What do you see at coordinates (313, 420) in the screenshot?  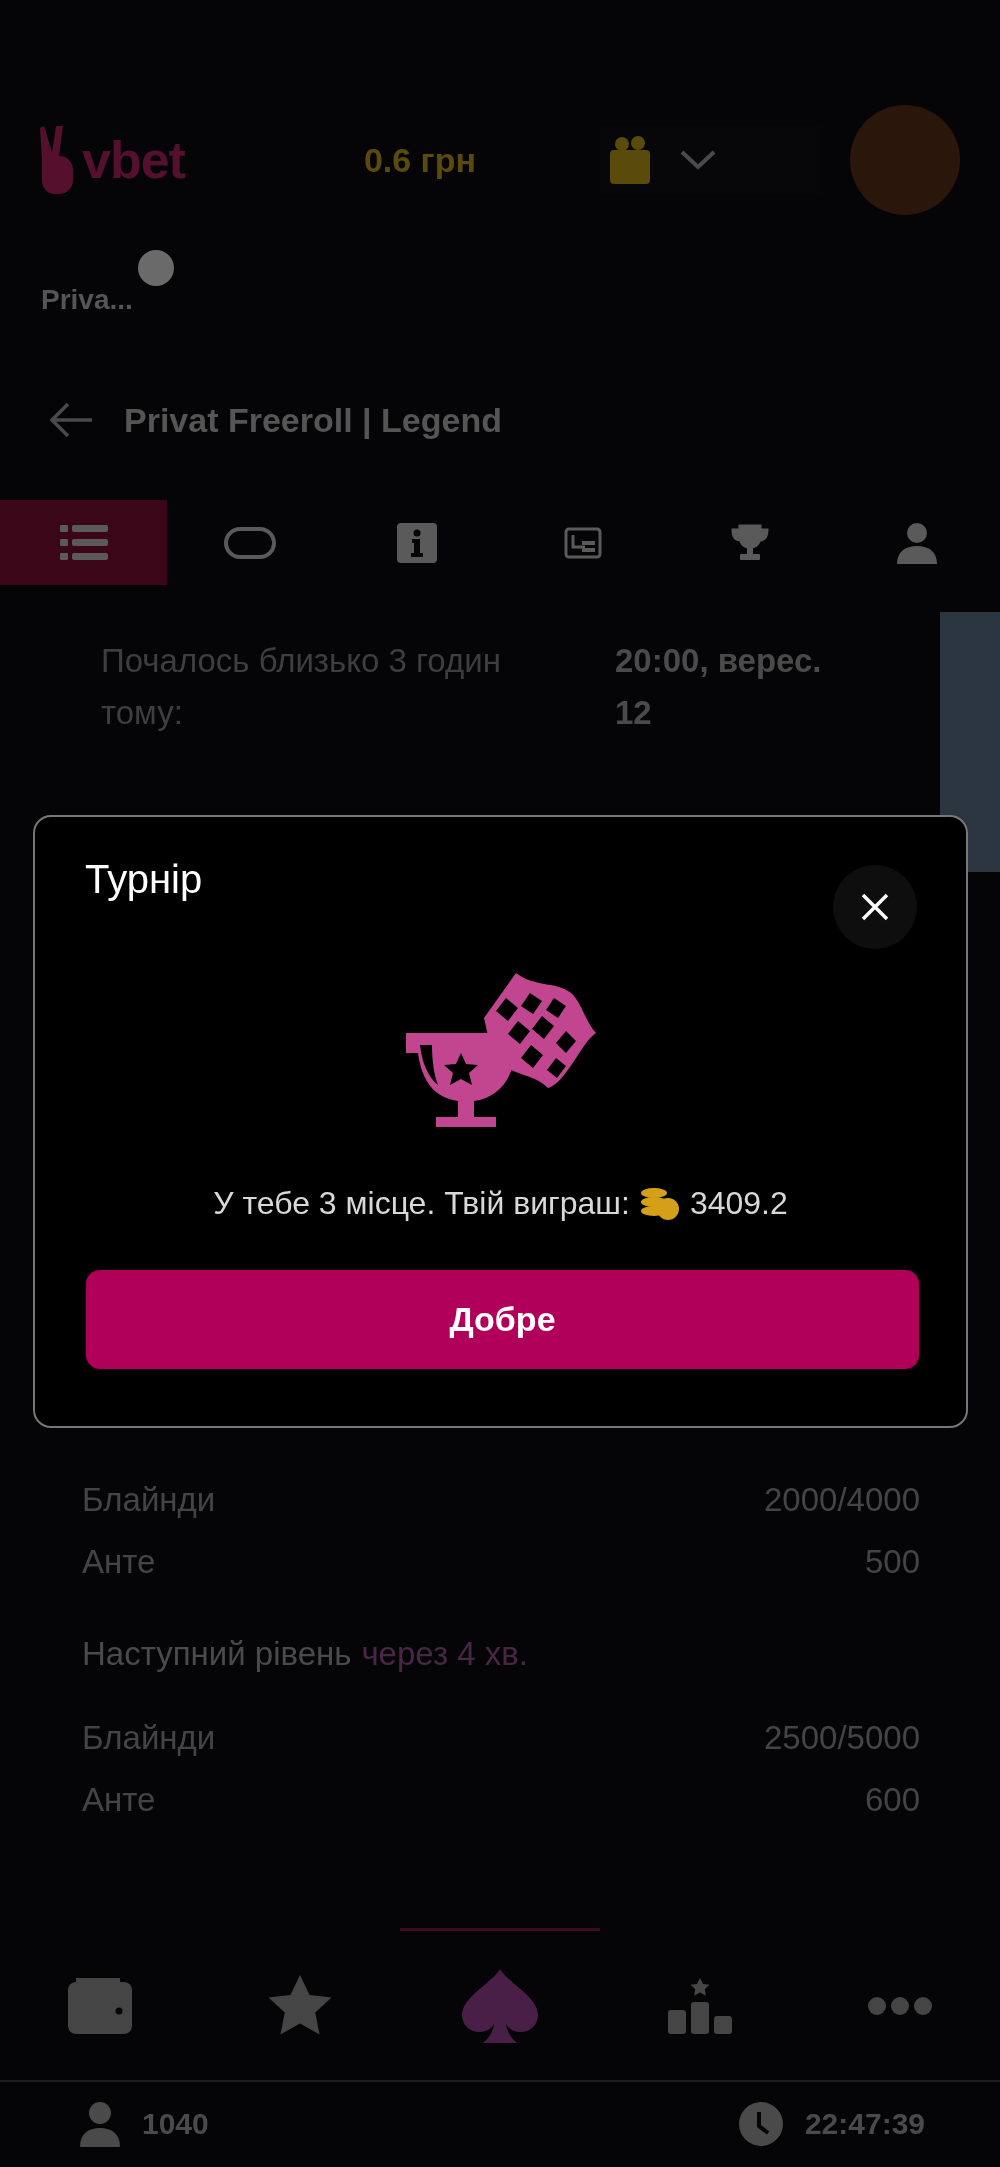 I see `page-title: Privat Freeroll | Legend` at bounding box center [313, 420].